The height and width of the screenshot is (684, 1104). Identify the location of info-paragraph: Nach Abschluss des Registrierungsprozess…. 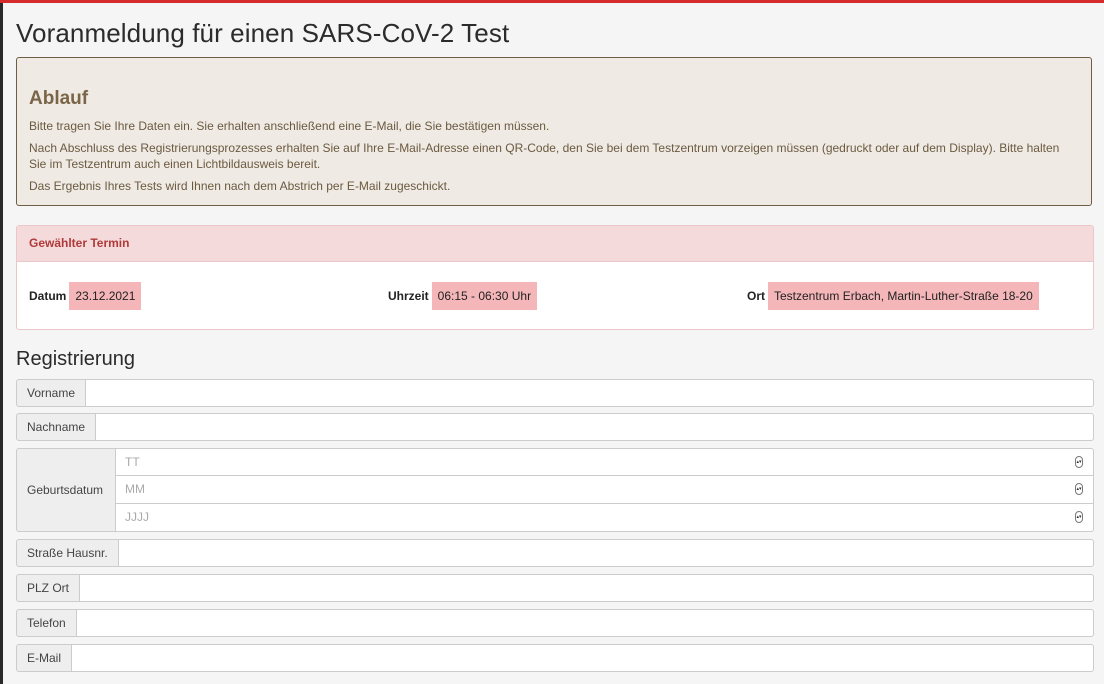
(544, 156).